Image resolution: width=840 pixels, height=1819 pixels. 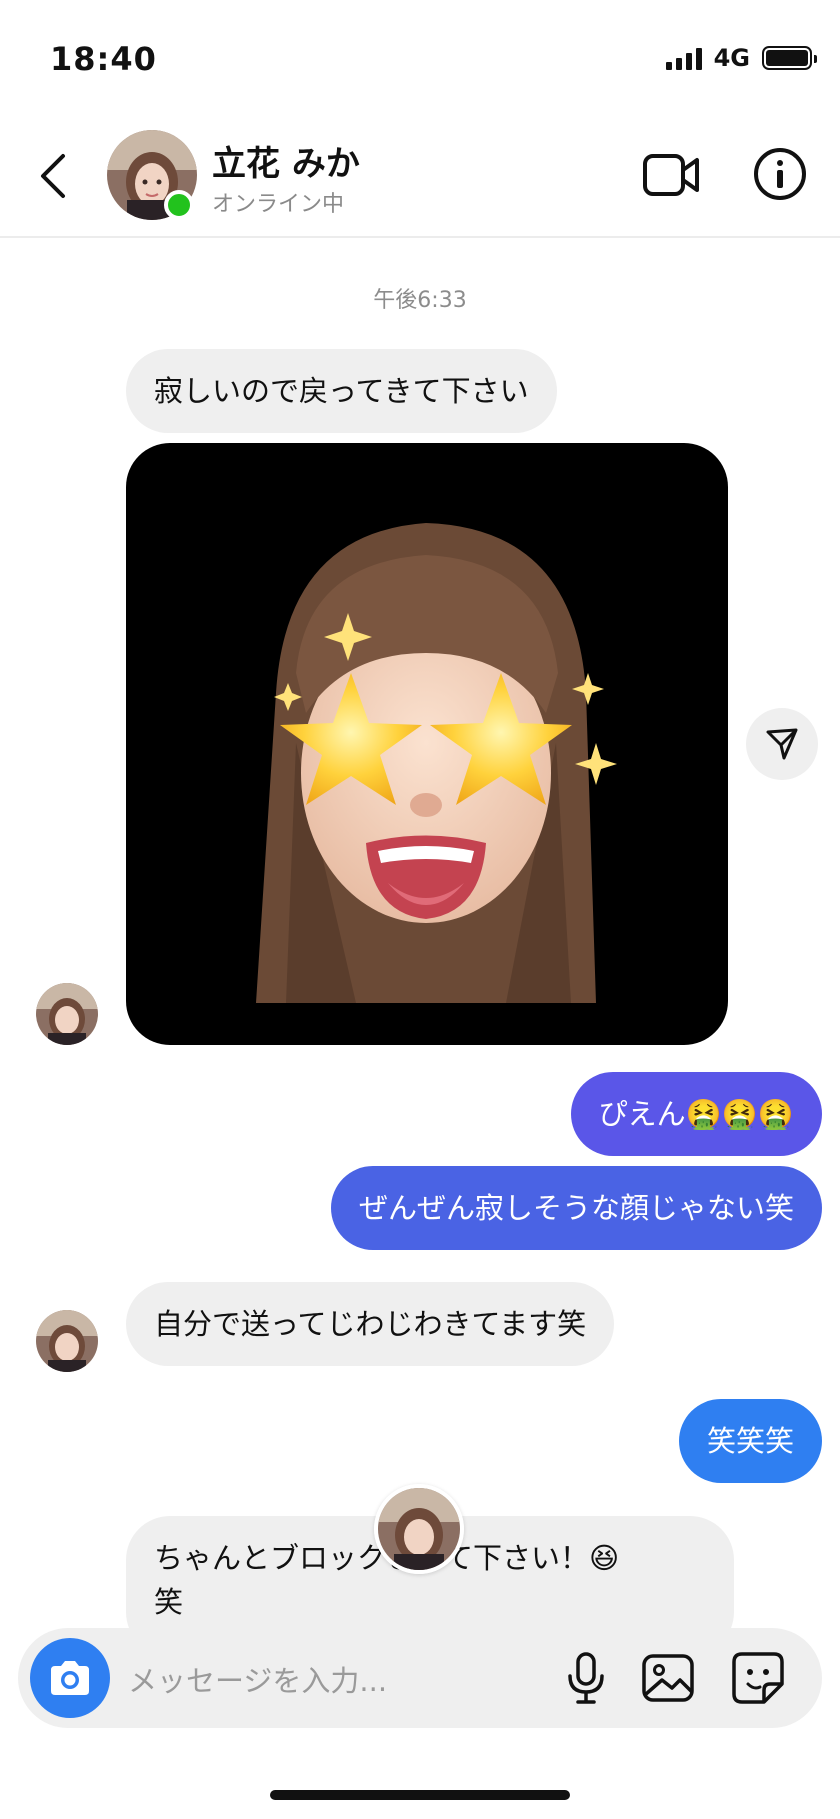 I want to click on video-camera-icon, so click(x=671, y=175).